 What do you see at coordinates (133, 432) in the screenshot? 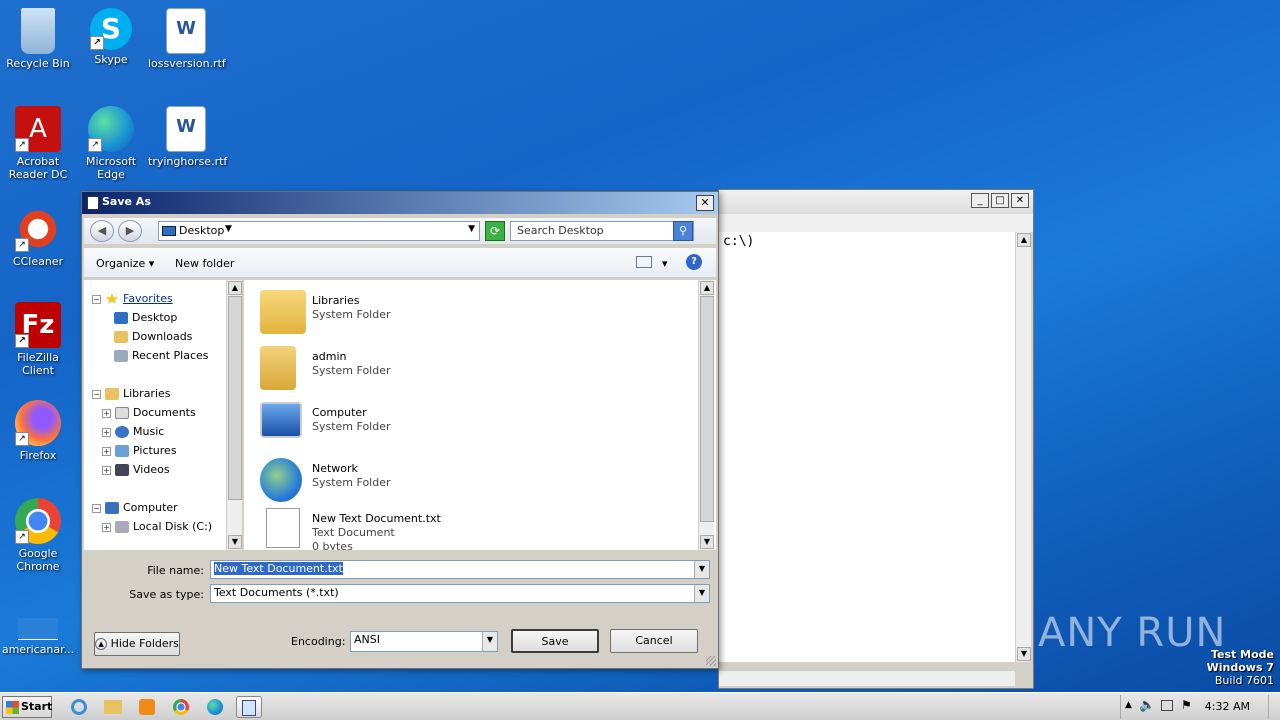
I see `tree-item-music: + Music` at bounding box center [133, 432].